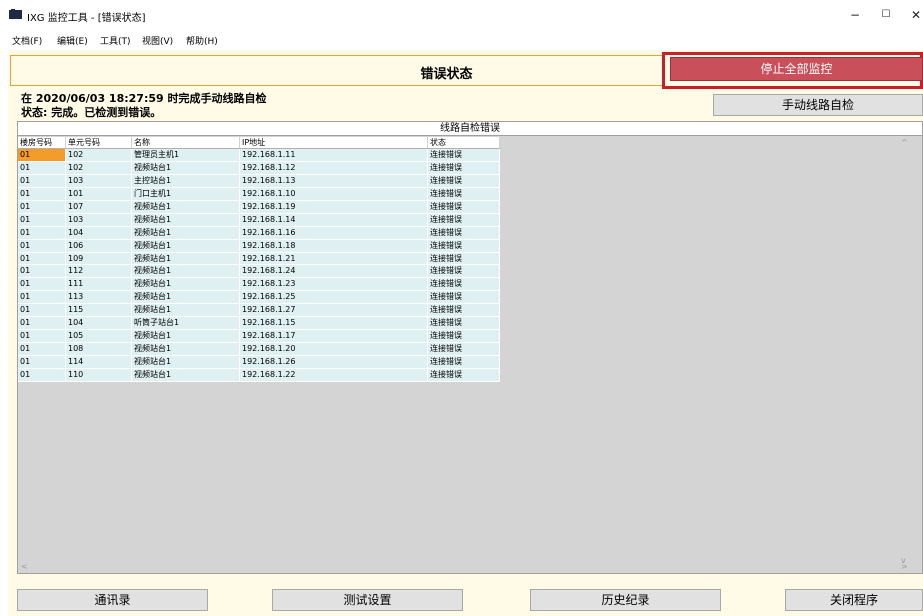  Describe the element at coordinates (99, 193) in the screenshot. I see `cell-unit: 101` at that location.